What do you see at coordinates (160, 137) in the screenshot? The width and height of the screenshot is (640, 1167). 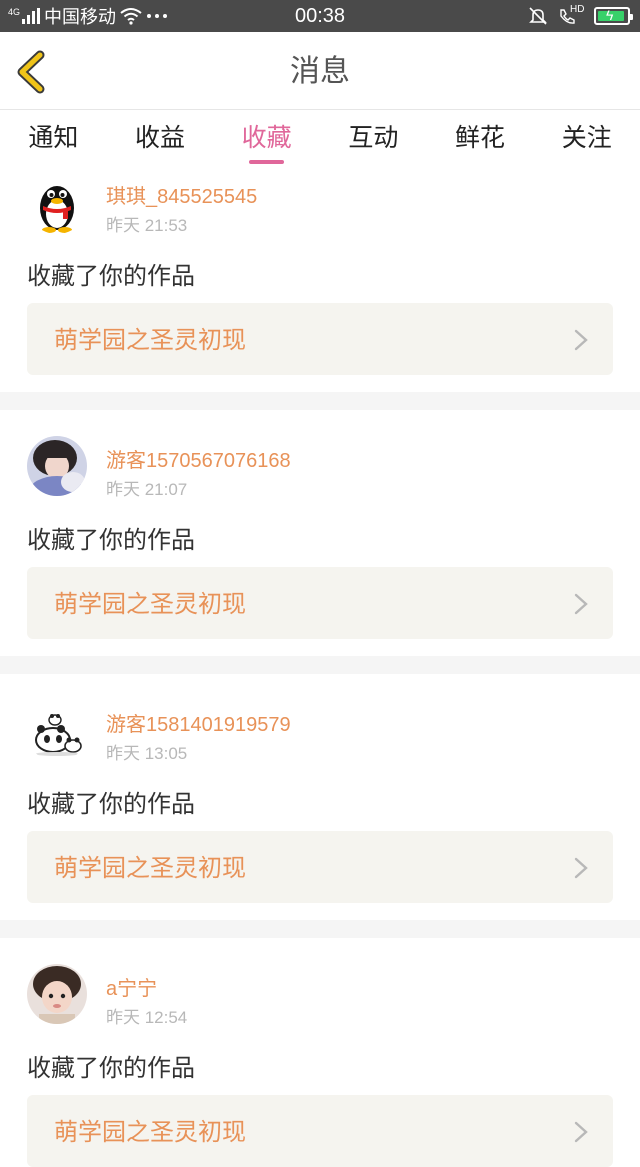 I see `tab-label: 收益` at bounding box center [160, 137].